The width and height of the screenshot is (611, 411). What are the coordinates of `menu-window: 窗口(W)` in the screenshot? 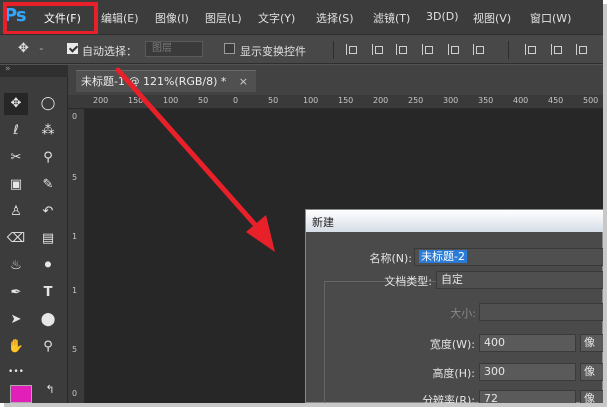 It's located at (550, 18).